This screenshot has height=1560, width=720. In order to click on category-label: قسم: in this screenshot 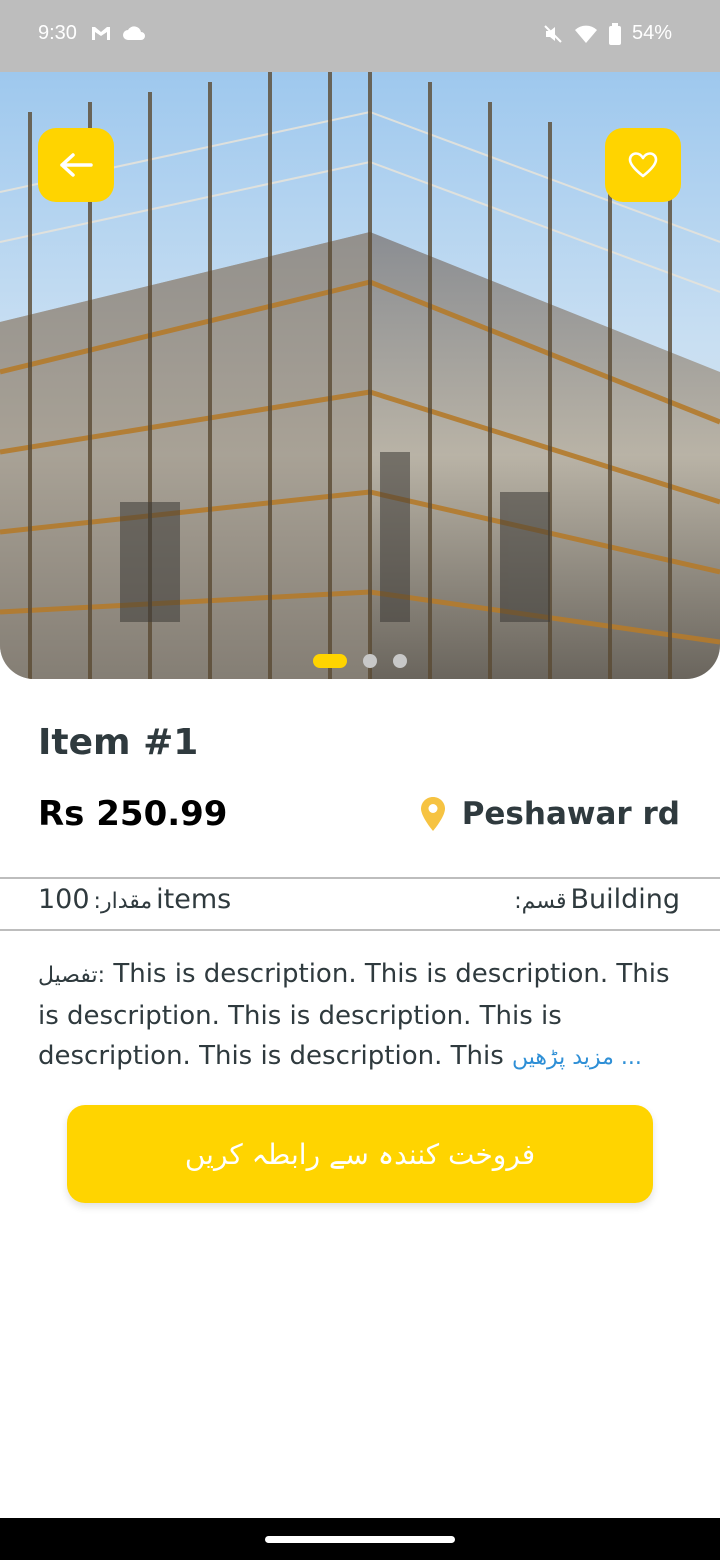, I will do `click(540, 901)`.